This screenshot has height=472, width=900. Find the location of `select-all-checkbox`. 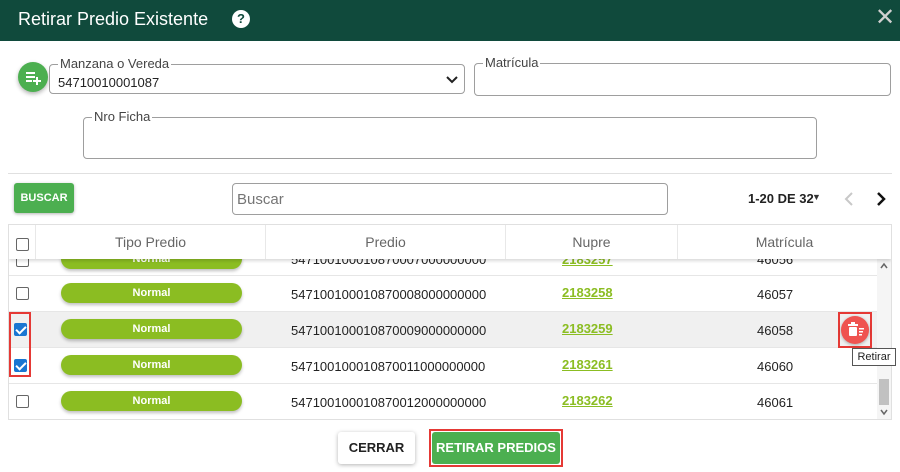

select-all-checkbox is located at coordinates (22, 244).